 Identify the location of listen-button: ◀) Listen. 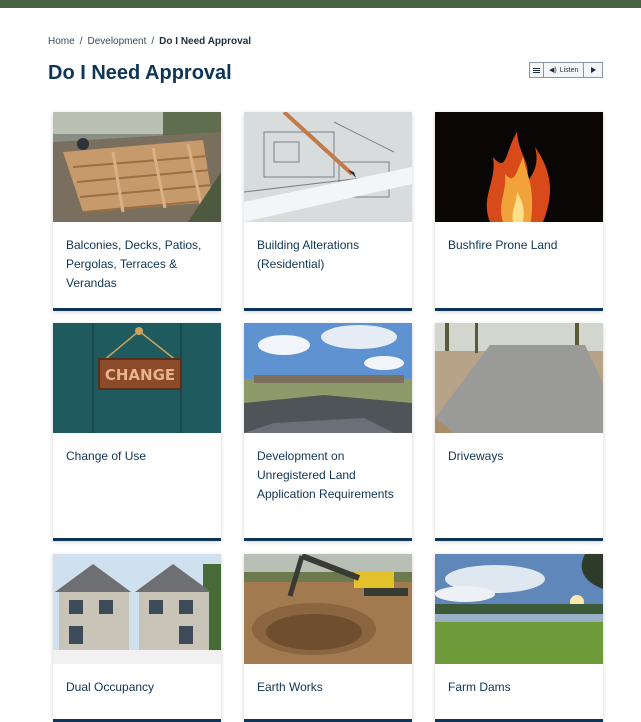
(564, 70).